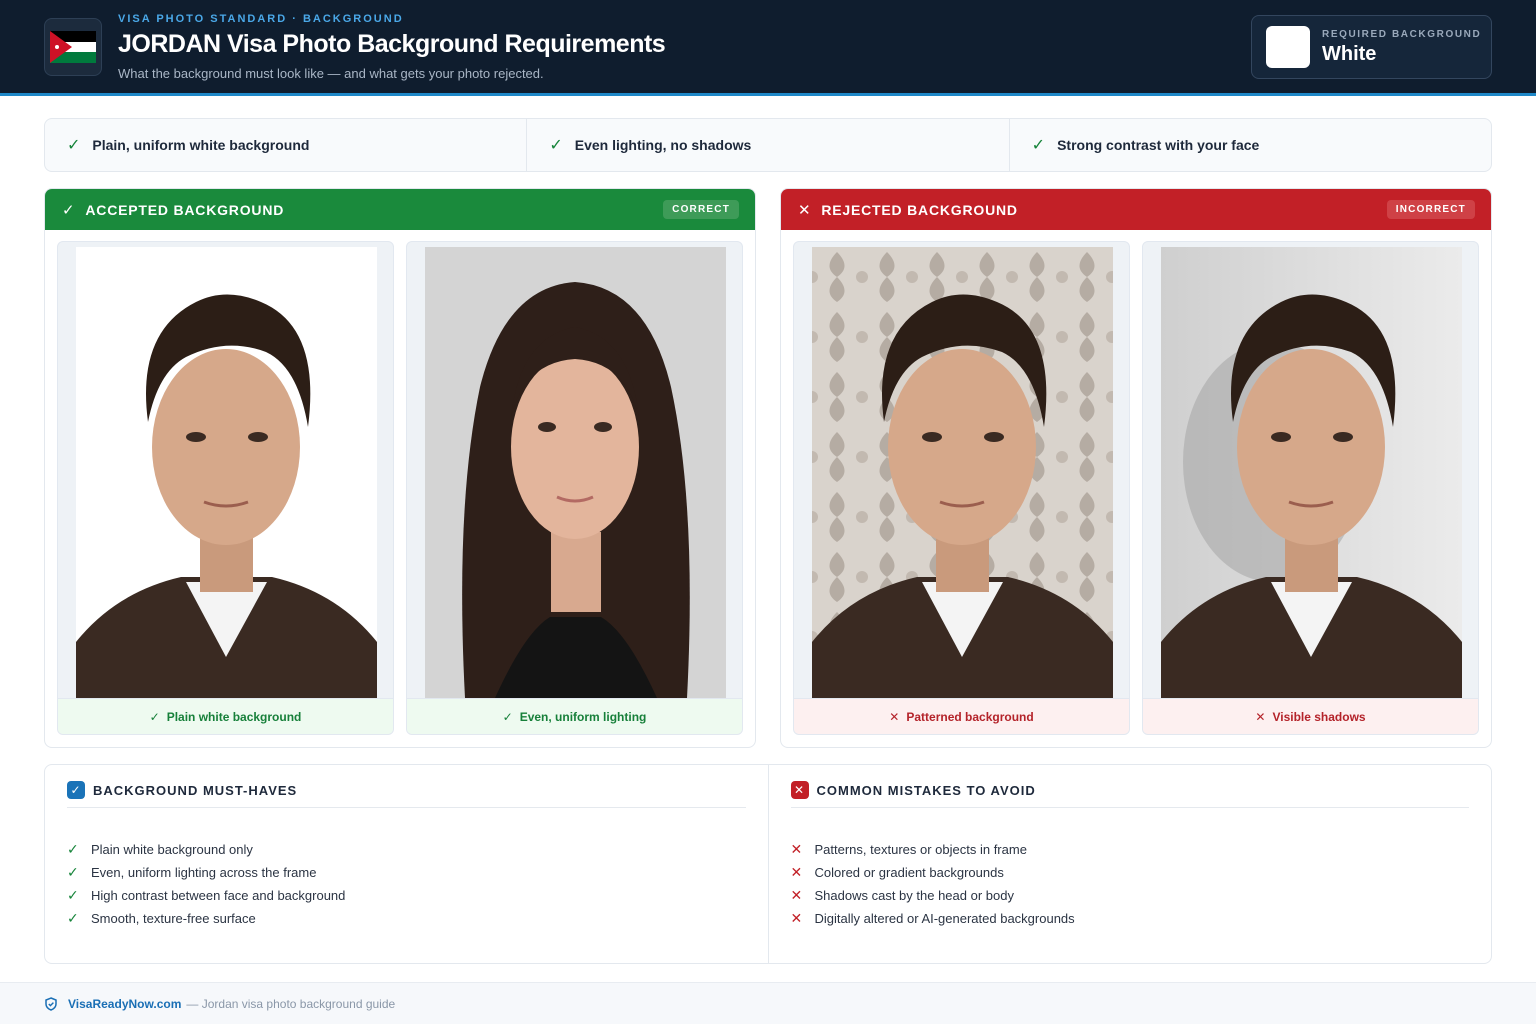 The height and width of the screenshot is (1024, 1536). I want to click on list-item: ✓ Smooth, texture-free surface, so click(406, 918).